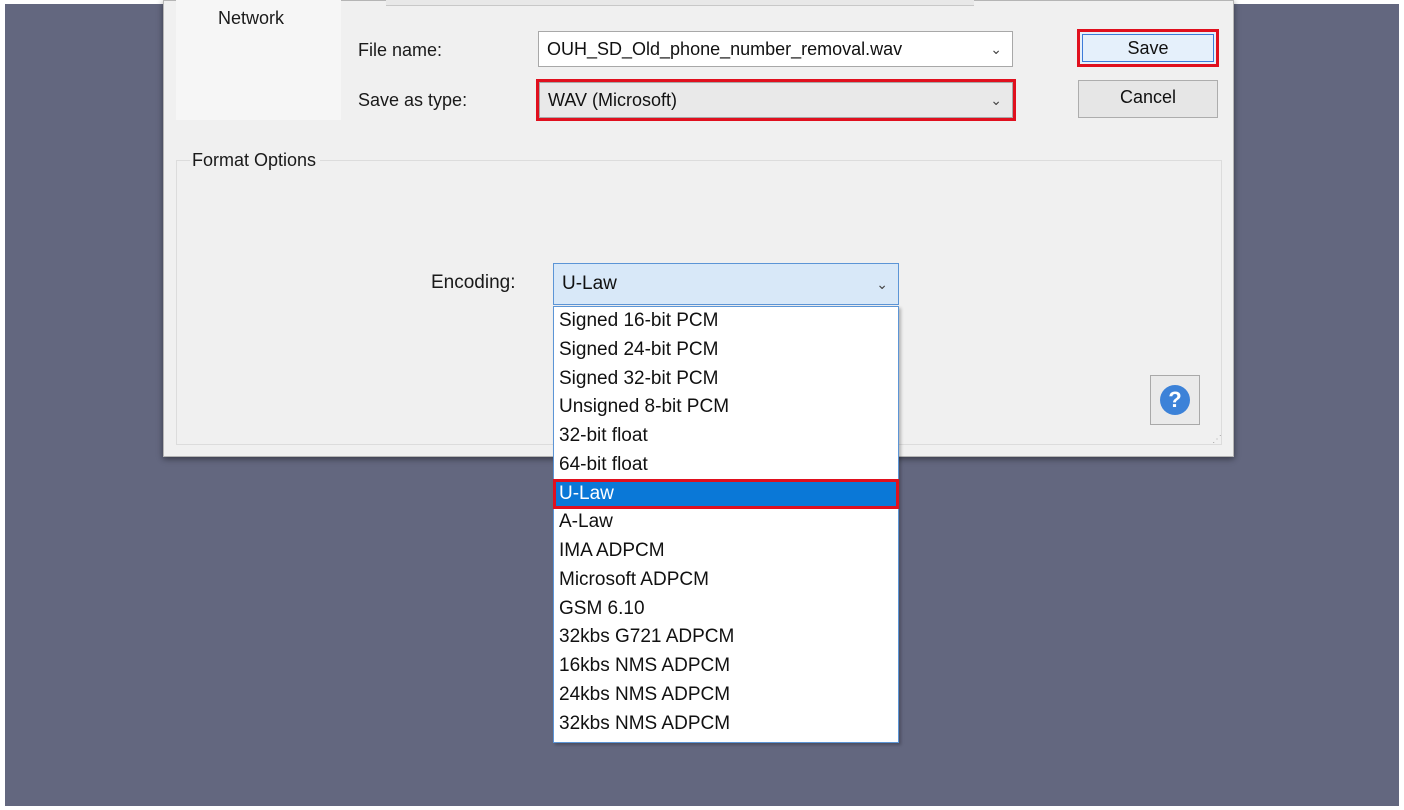  I want to click on encoding-option: 64-bit float, so click(726, 465).